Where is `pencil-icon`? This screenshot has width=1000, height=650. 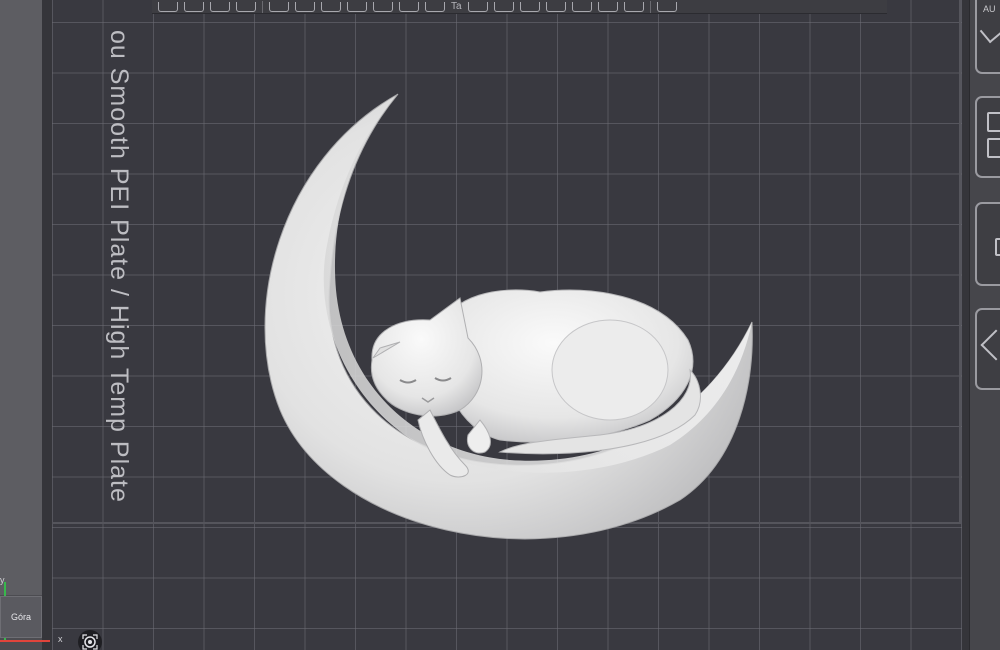 pencil-icon is located at coordinates (989, 32).